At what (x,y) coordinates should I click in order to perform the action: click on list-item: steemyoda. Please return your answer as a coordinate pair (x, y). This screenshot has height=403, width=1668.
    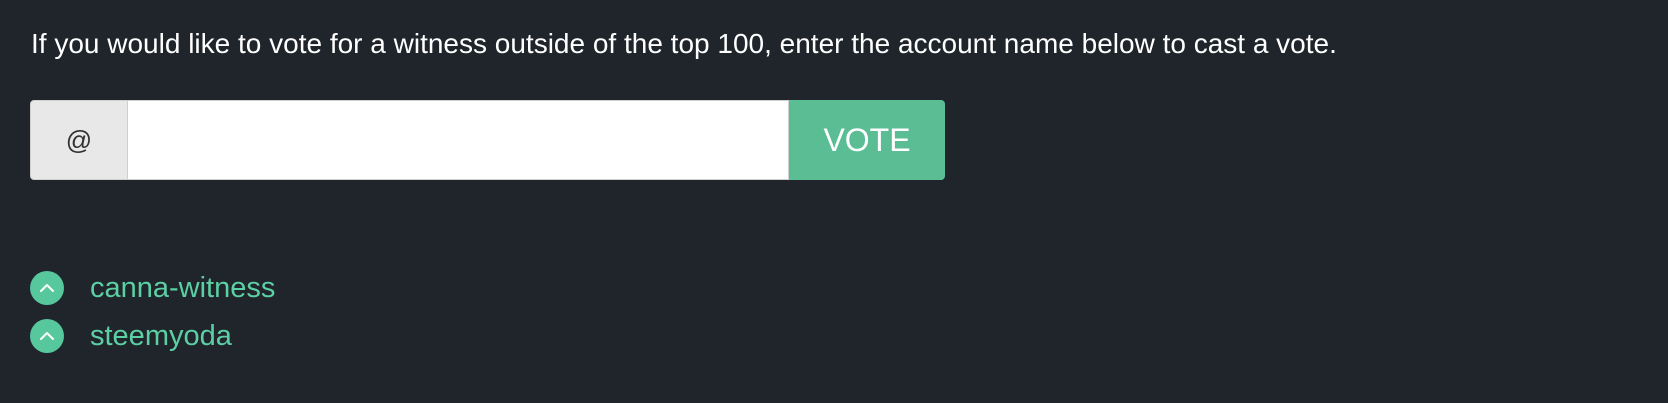
    Looking at the image, I should click on (152, 336).